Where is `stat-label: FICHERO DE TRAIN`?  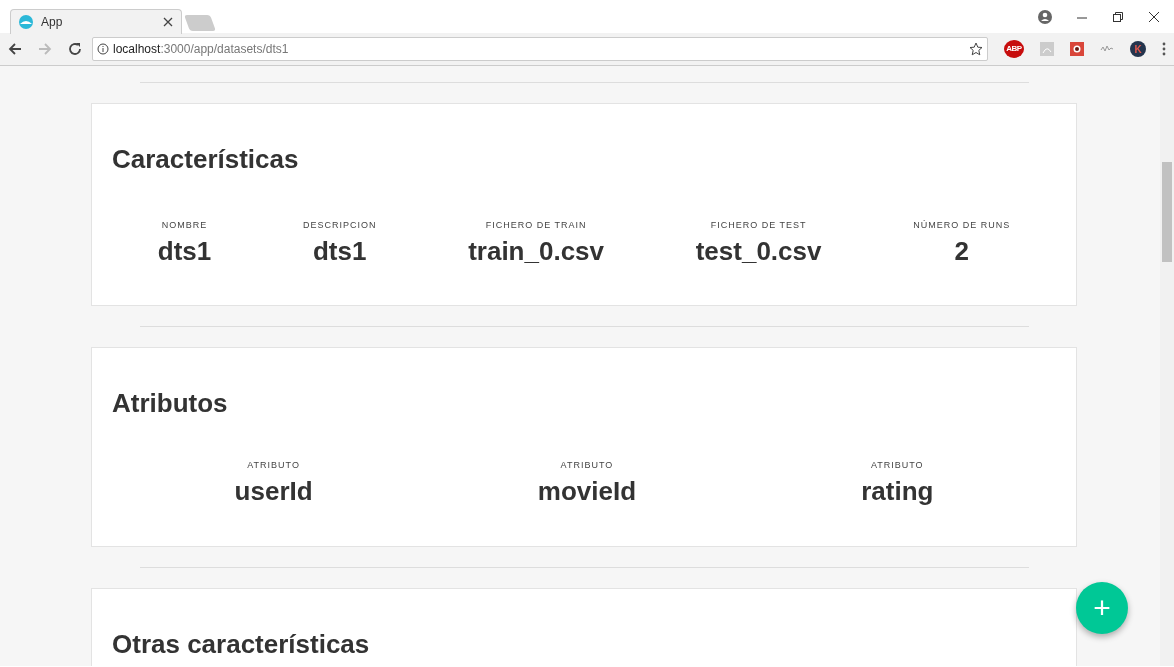
stat-label: FICHERO DE TRAIN is located at coordinates (536, 226).